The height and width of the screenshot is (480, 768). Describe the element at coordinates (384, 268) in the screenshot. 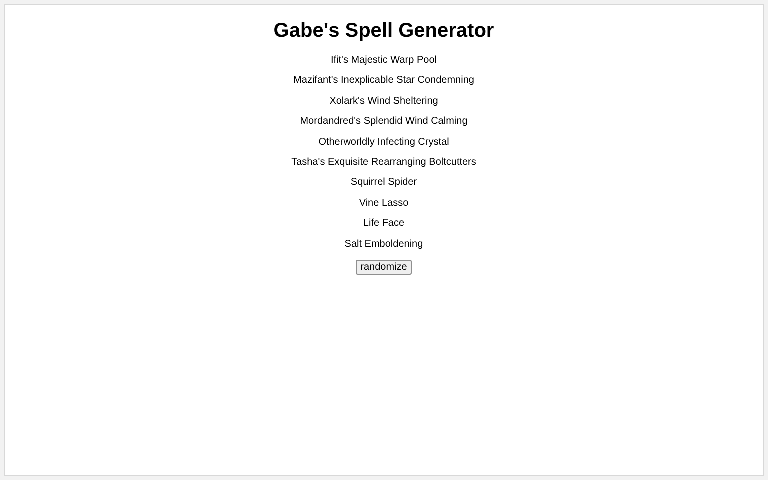

I see `randomize-button: randomize` at that location.